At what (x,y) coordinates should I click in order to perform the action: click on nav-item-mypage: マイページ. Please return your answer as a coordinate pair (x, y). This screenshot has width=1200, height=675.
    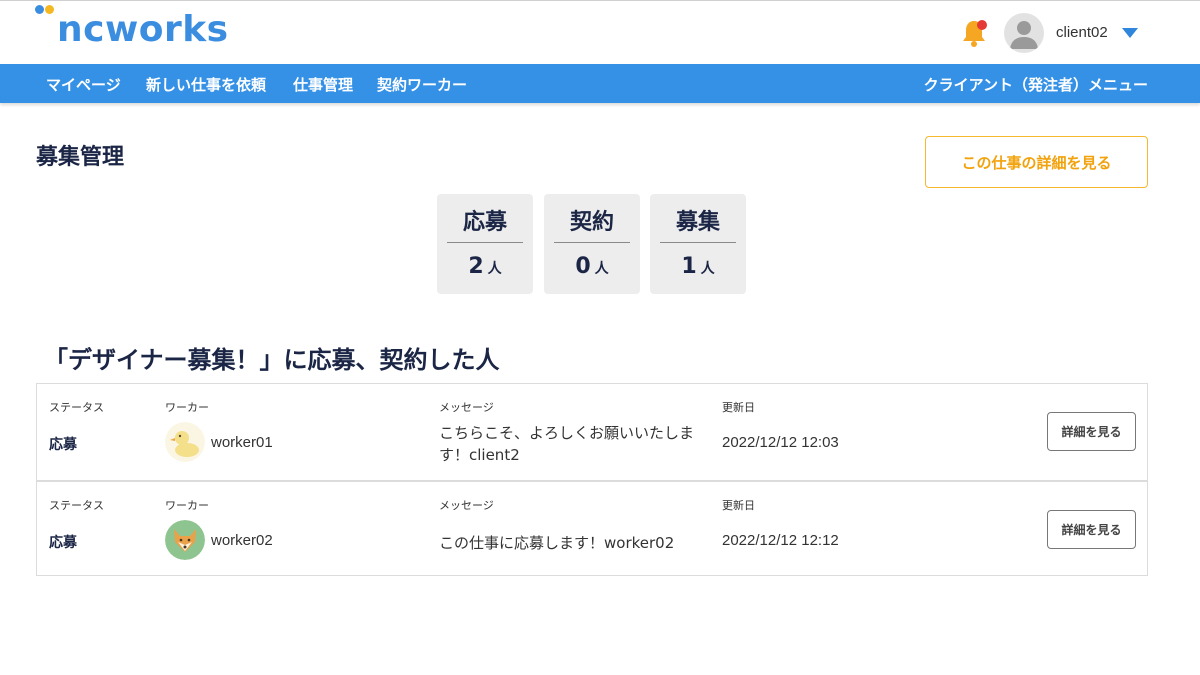
    Looking at the image, I should click on (83, 84).